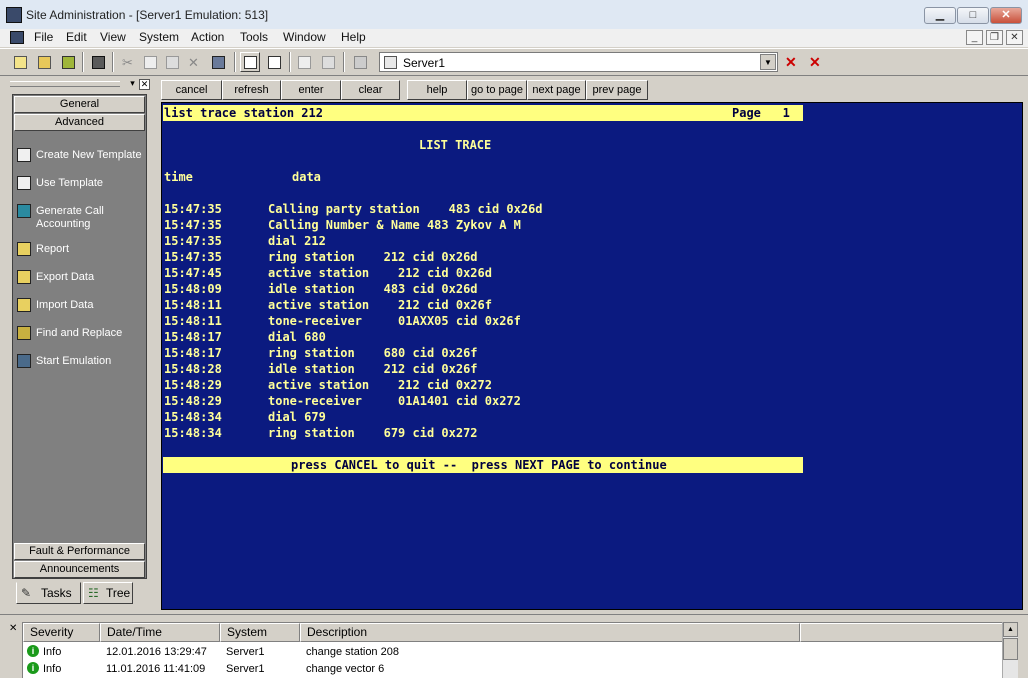 The height and width of the screenshot is (678, 1028). What do you see at coordinates (345, 669) in the screenshot?
I see `description-cell: change vector 6` at bounding box center [345, 669].